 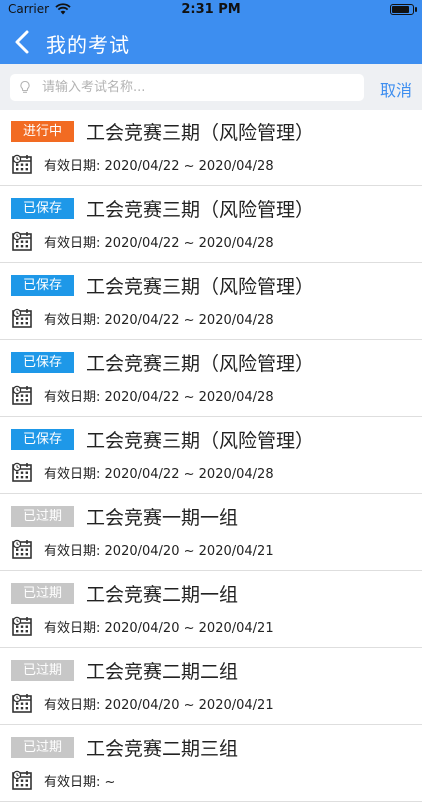 What do you see at coordinates (400, 9) in the screenshot?
I see `battery-level` at bounding box center [400, 9].